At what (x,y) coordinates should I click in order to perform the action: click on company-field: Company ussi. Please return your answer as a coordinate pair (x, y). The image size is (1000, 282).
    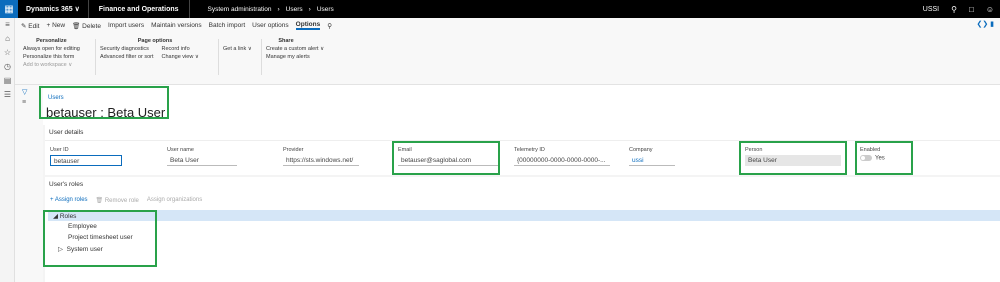
    Looking at the image, I should click on (652, 156).